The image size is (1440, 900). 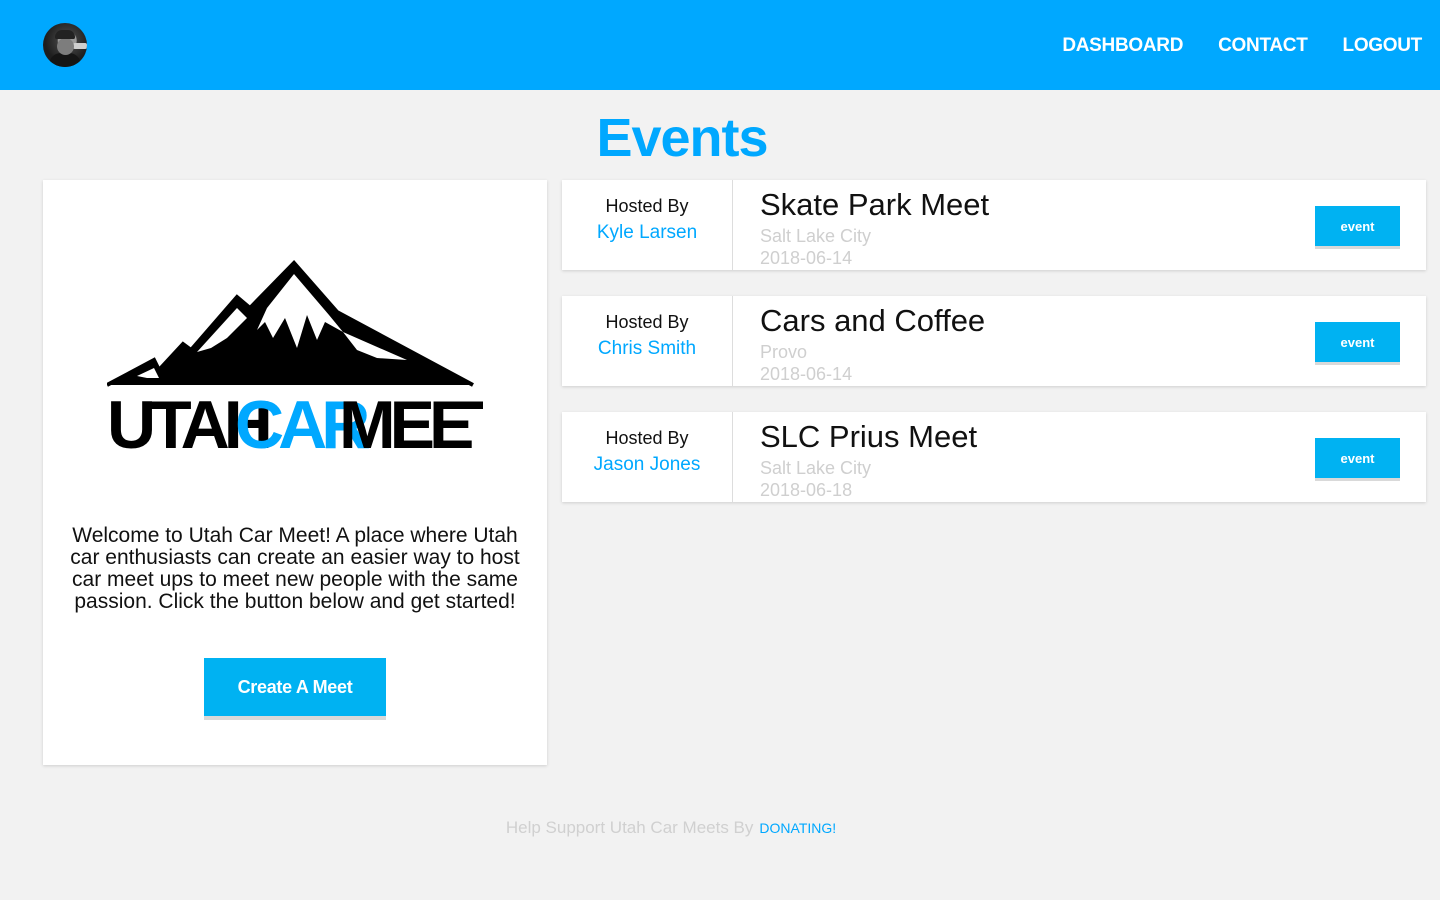 I want to click on logo-word-meet: MEET, so click(x=411, y=425).